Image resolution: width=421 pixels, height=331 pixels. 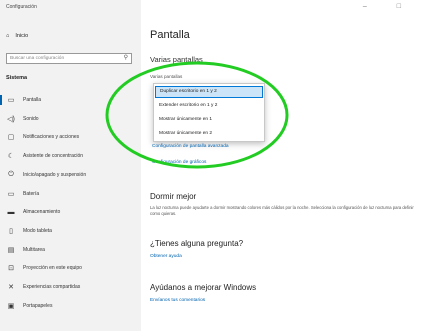 What do you see at coordinates (55, 174) in the screenshot?
I see `sidebar-item-label: Inicio/apagado y suspensión` at bounding box center [55, 174].